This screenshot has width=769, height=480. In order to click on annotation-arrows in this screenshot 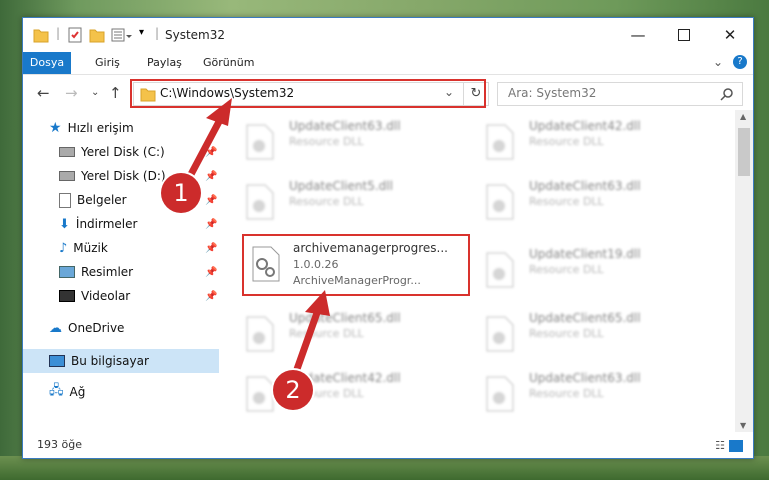, I will do `click(257, 236)`.